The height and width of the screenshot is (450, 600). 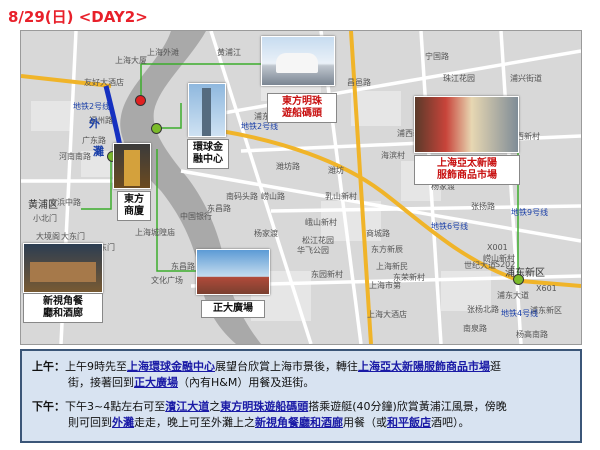 I want to click on am-text-3: 逛, so click(x=495, y=366).